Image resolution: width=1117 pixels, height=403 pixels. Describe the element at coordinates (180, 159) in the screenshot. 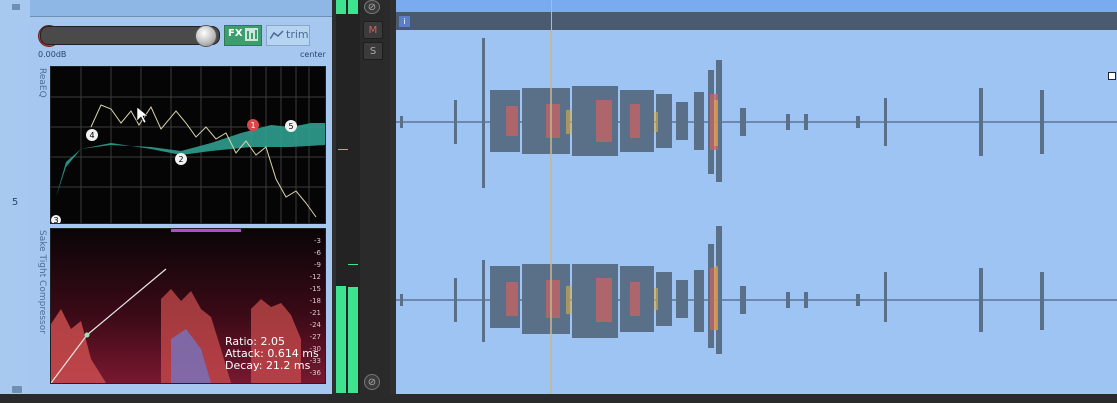

I see `eq-band-2-label: 2` at that location.